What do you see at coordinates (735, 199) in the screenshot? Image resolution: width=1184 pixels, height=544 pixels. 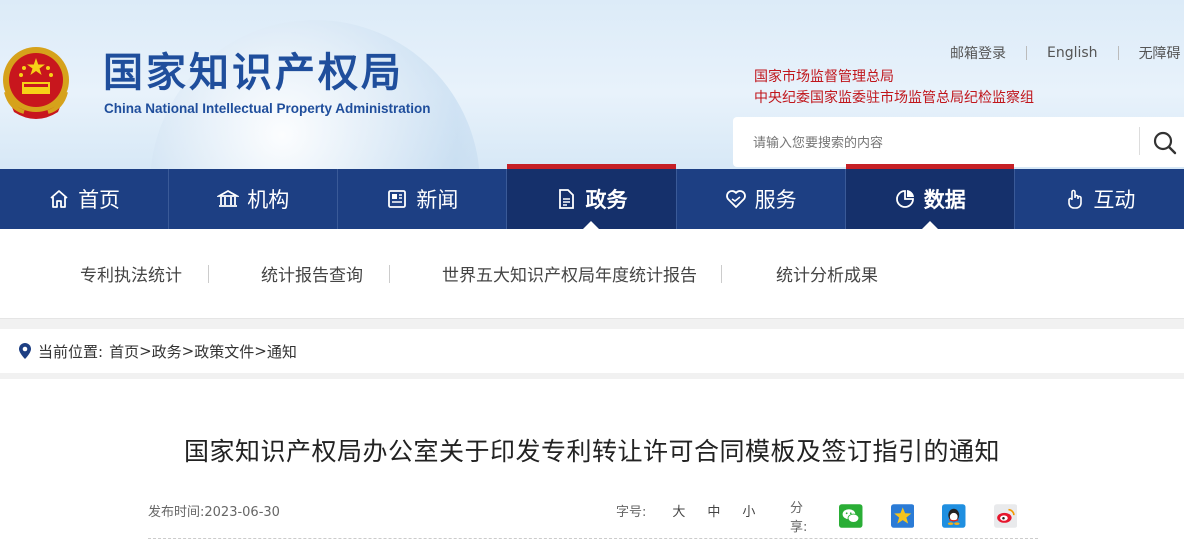 I see `heart-service-icon` at bounding box center [735, 199].